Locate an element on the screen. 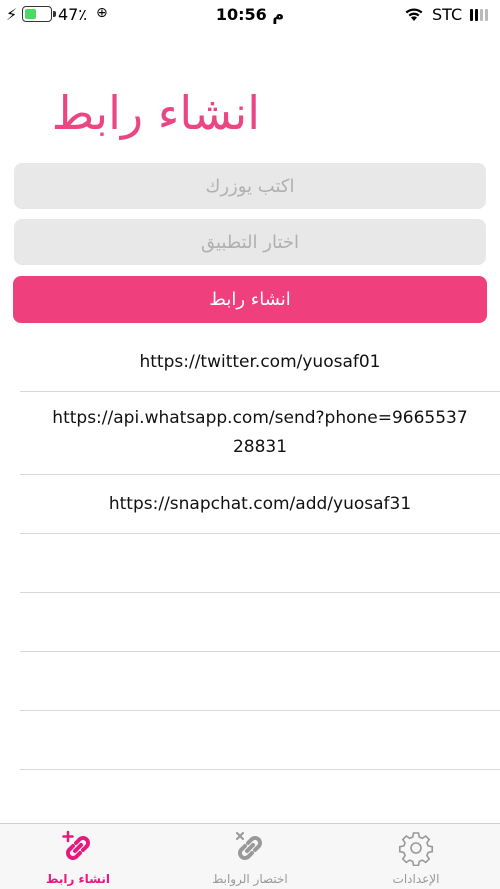 The image size is (500, 889). list-item: https://twitter.com/yuosaf01 is located at coordinates (260, 362).